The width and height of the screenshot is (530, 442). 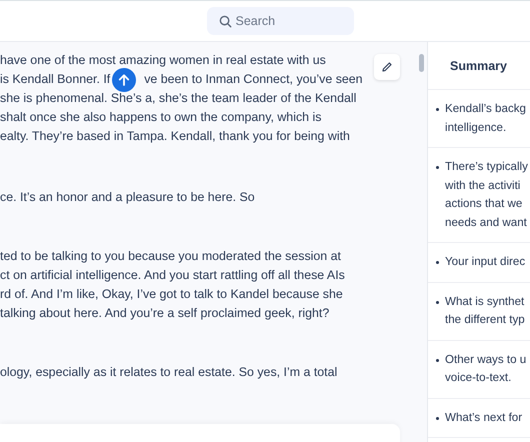 I want to click on summary-item: Other ways to u voice-to-text., so click(x=485, y=369).